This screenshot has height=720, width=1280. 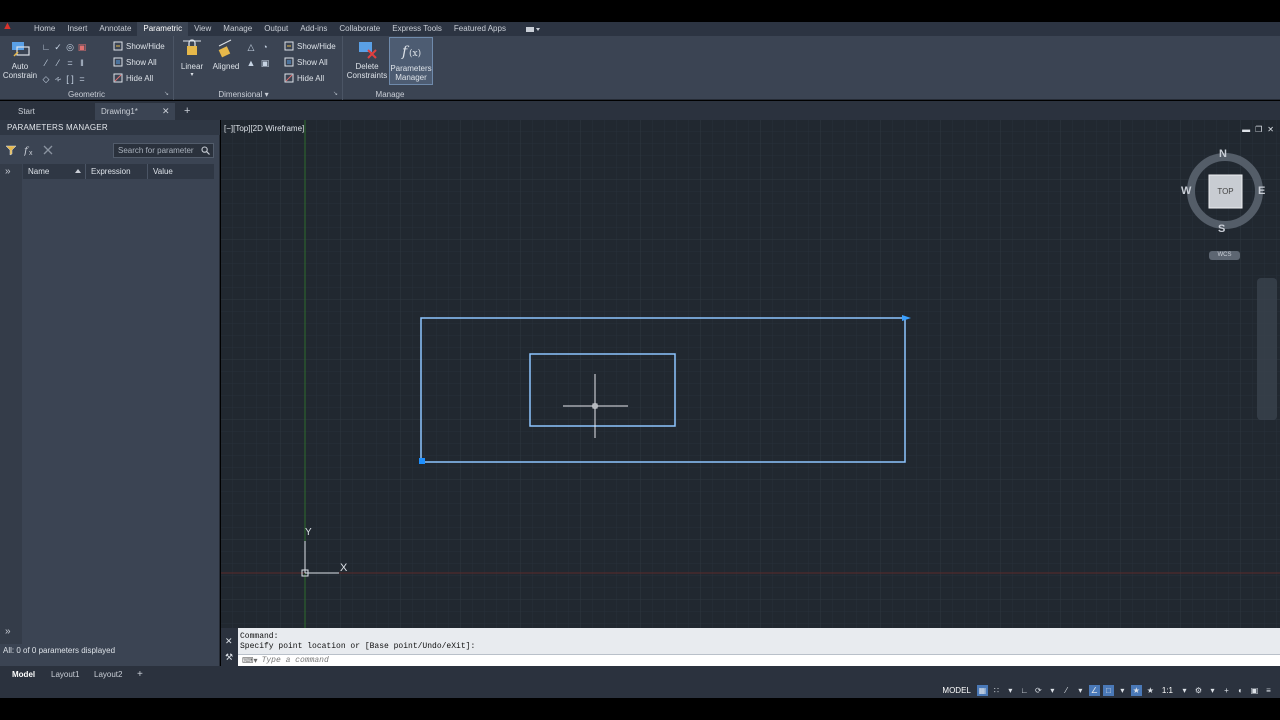 What do you see at coordinates (58, 79) in the screenshot?
I see `smooth-icon: ∻` at bounding box center [58, 79].